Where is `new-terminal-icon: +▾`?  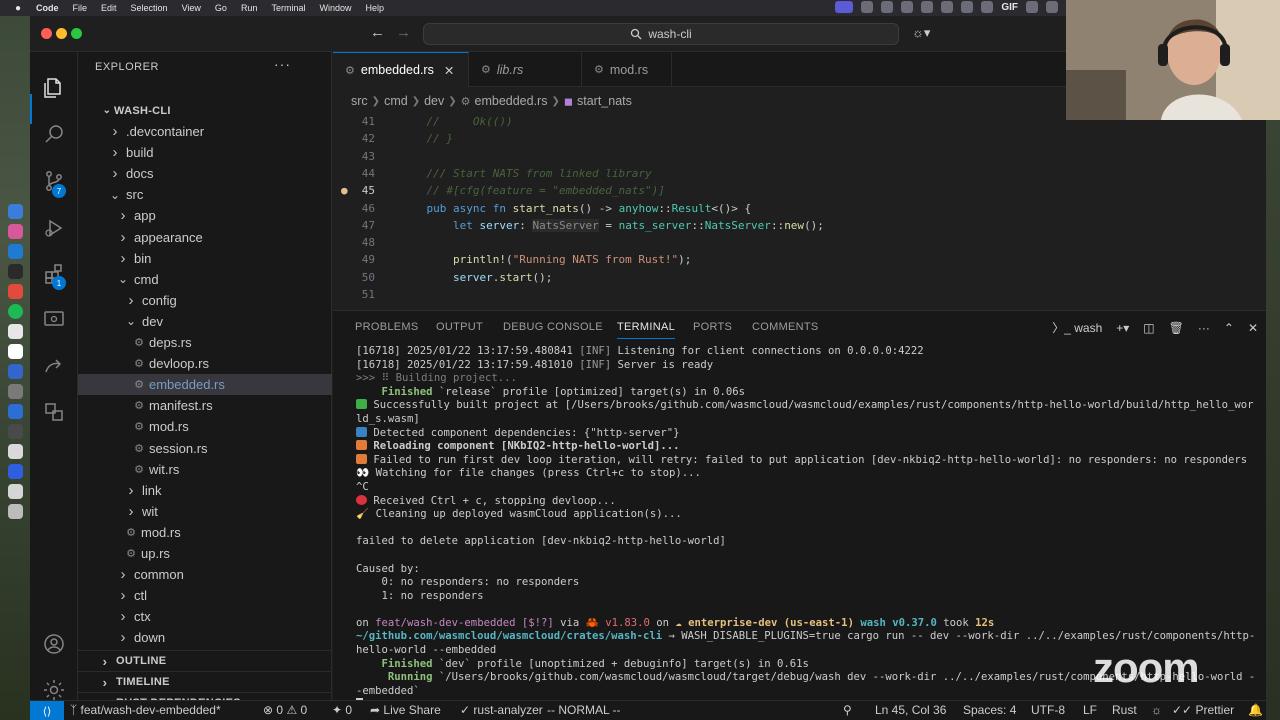
new-terminal-icon: +▾ is located at coordinates (1122, 328).